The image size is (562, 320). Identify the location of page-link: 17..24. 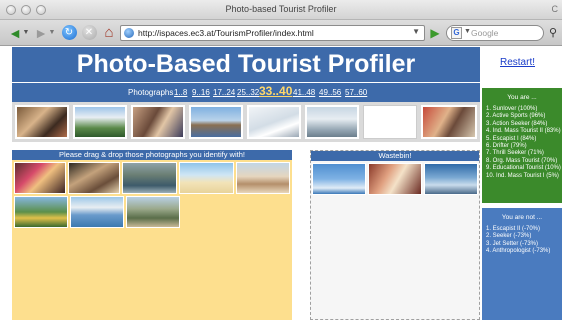
(224, 92).